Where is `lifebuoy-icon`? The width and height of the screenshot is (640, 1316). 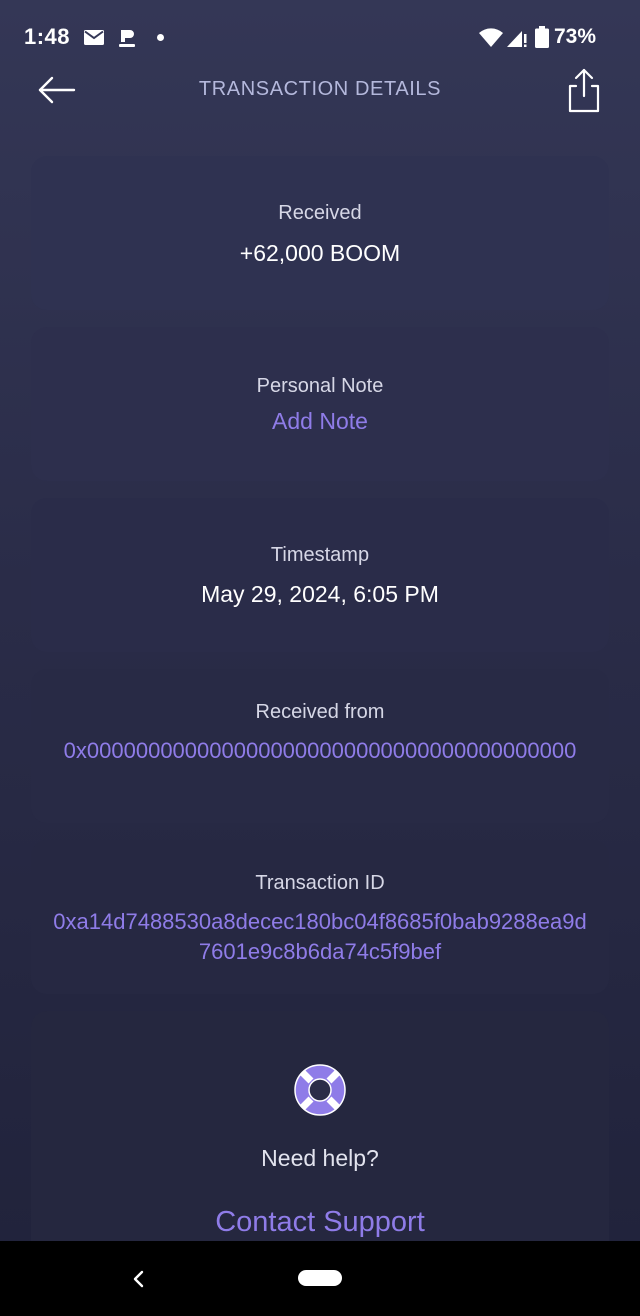
lifebuoy-icon is located at coordinates (320, 1090).